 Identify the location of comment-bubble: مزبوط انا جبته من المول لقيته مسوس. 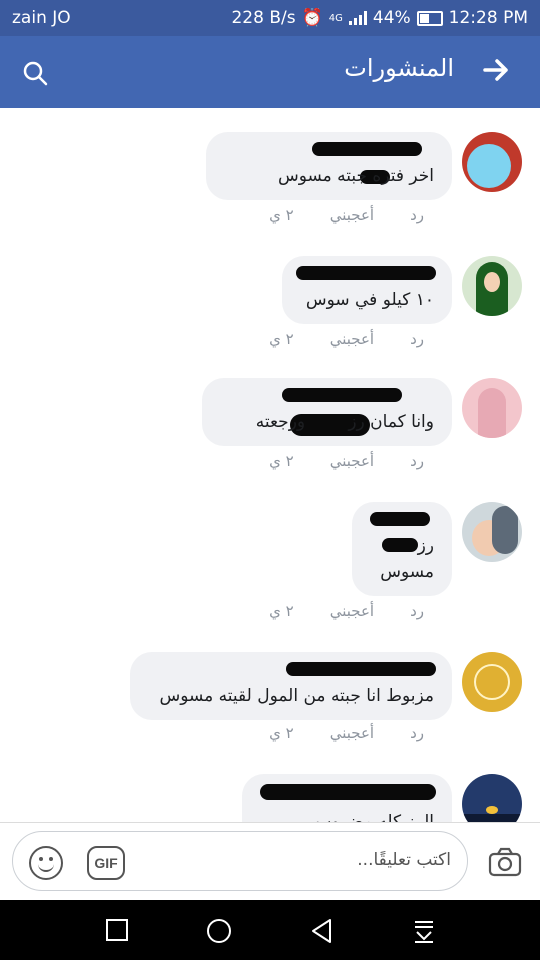
(291, 686).